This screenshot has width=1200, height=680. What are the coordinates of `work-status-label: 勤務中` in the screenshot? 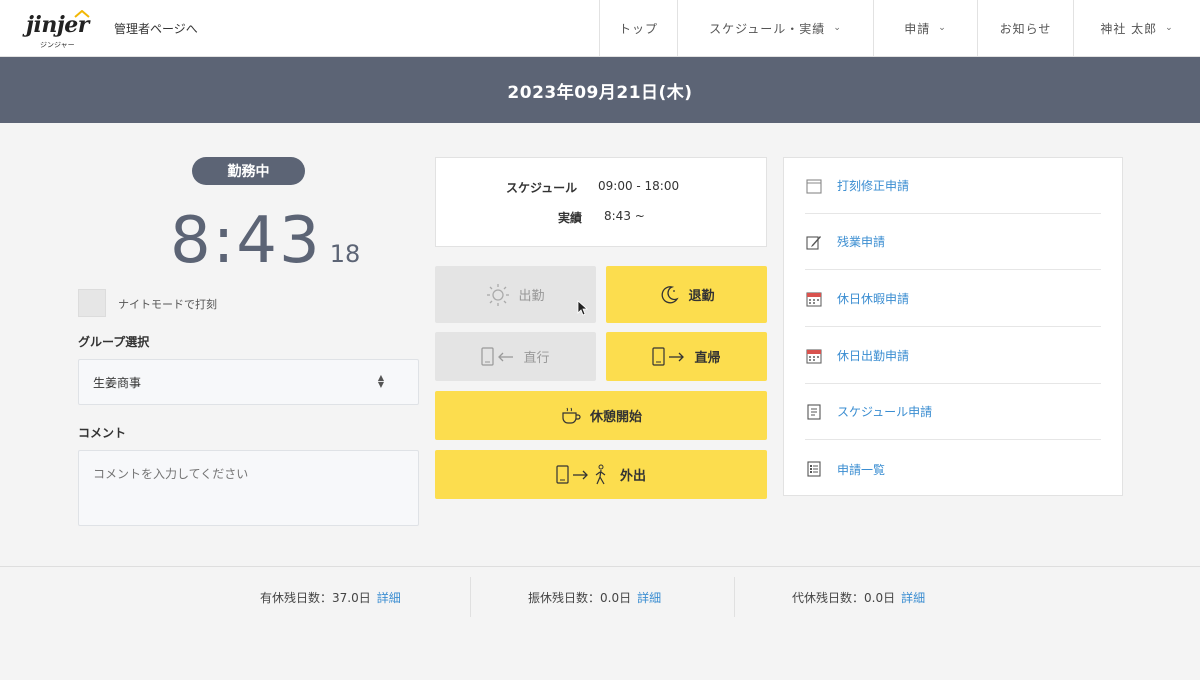 It's located at (248, 172).